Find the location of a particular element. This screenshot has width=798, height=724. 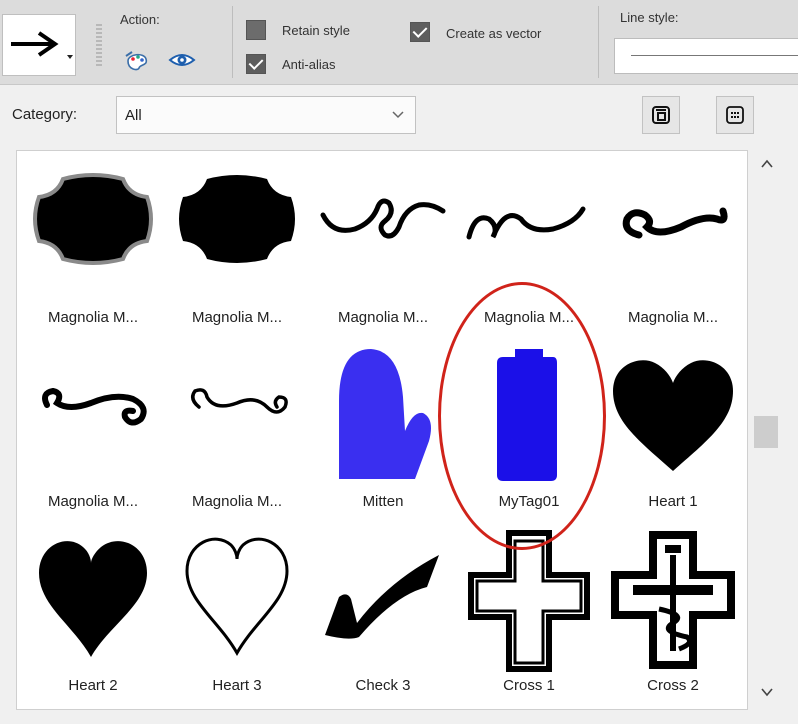

category-value: All is located at coordinates (133, 115).